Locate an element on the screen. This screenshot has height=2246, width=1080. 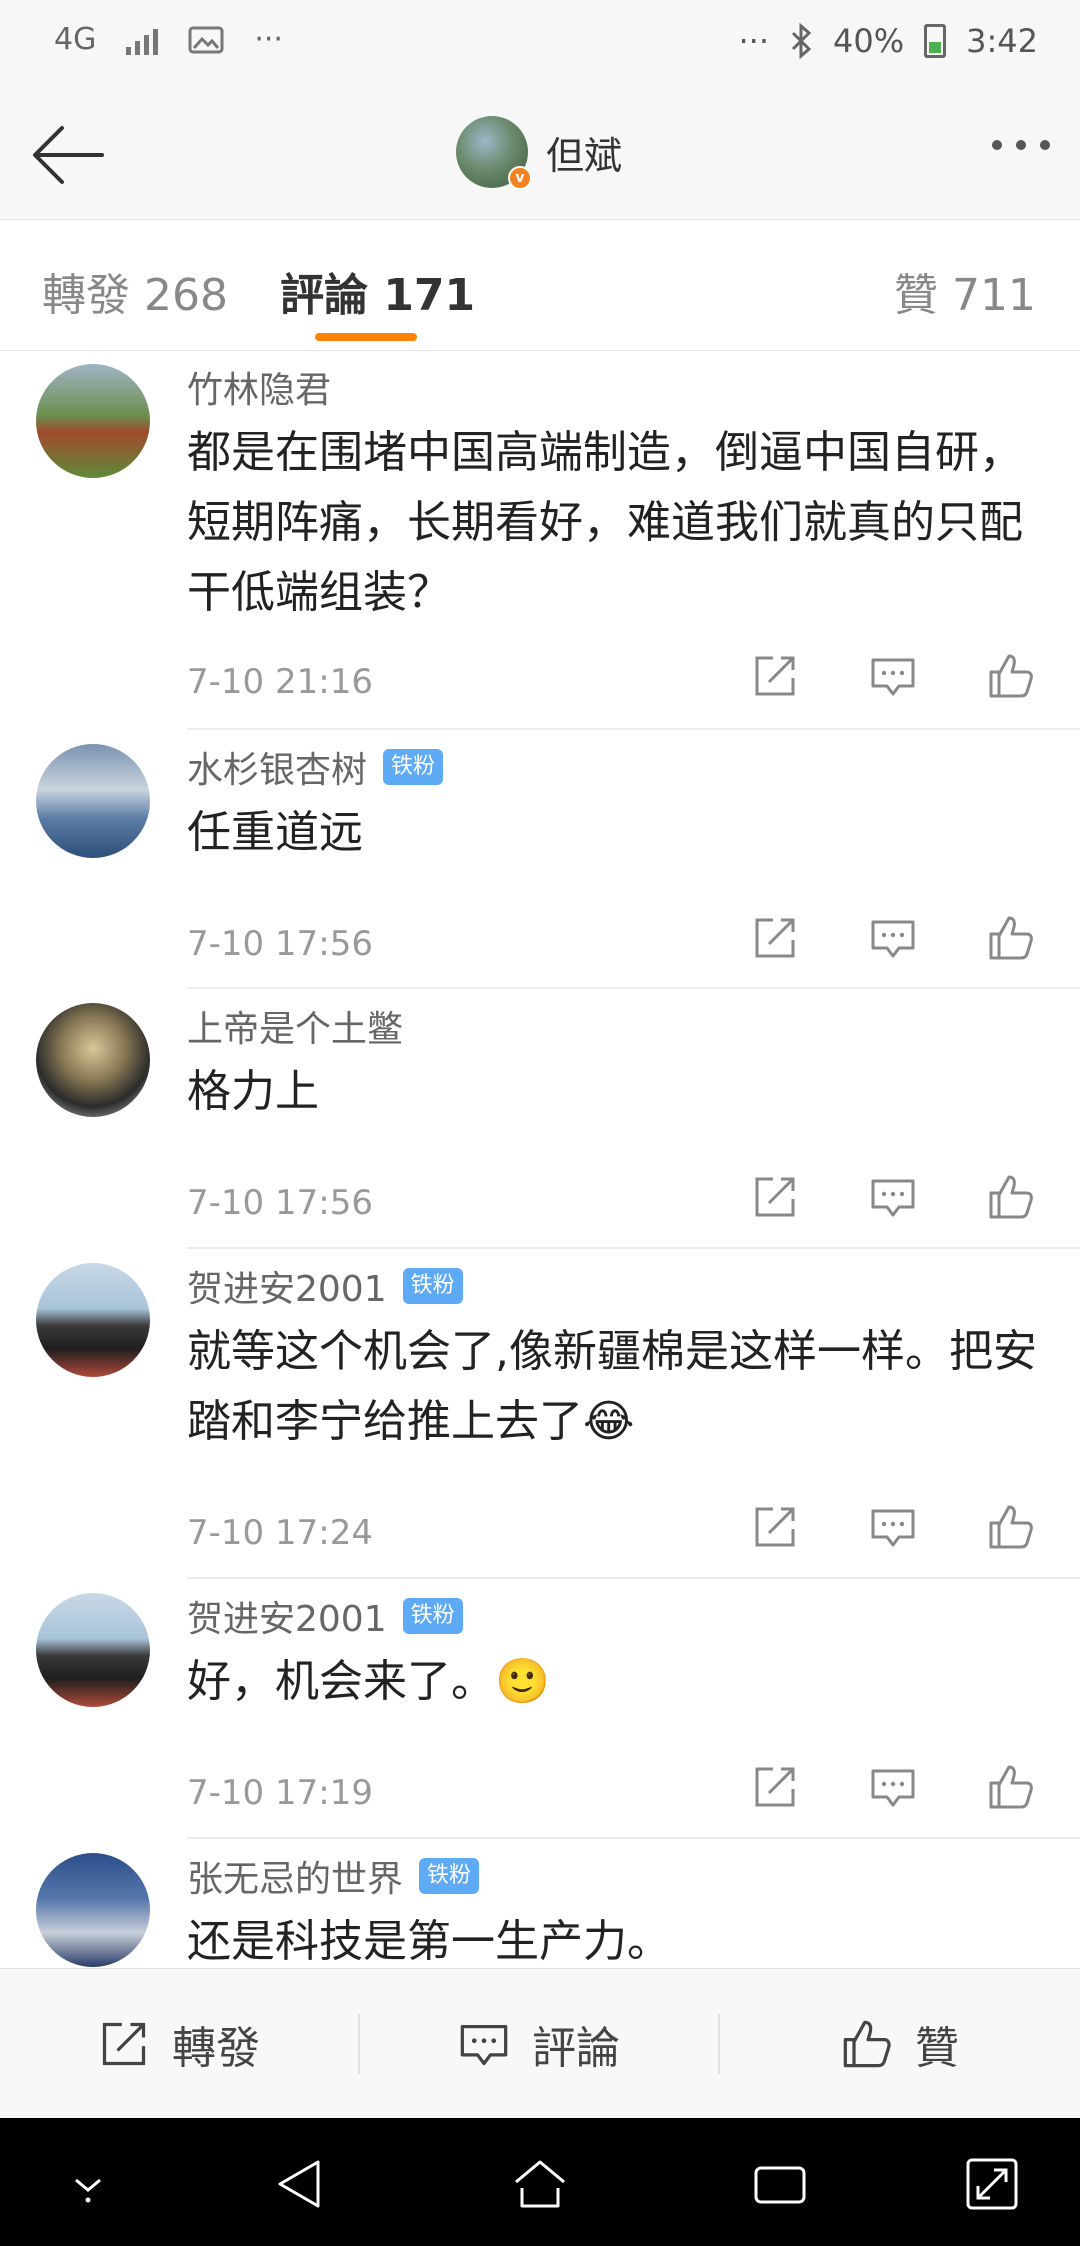
comment-item: 水杉银杏树 铁粉 任重道远 7-10 17:56 is located at coordinates (540, 859).